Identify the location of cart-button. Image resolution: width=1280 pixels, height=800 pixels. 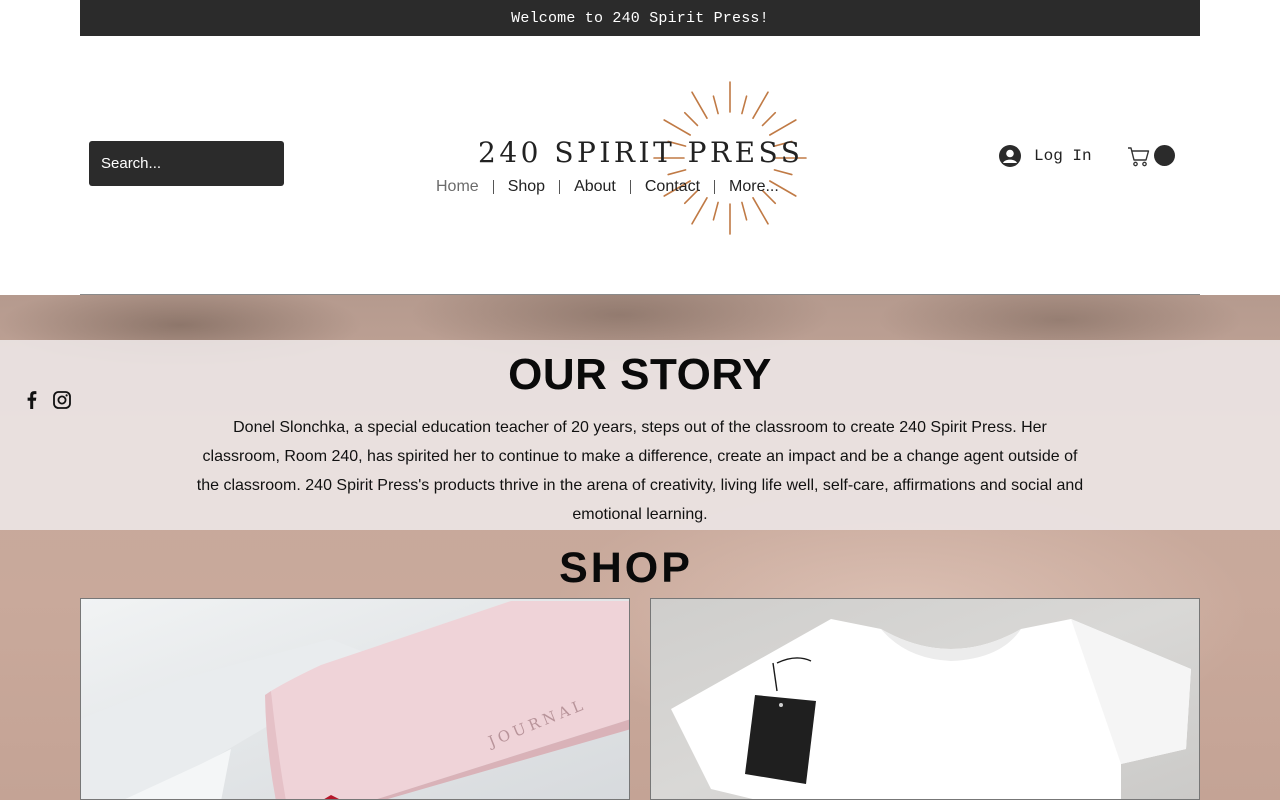
(1151, 156).